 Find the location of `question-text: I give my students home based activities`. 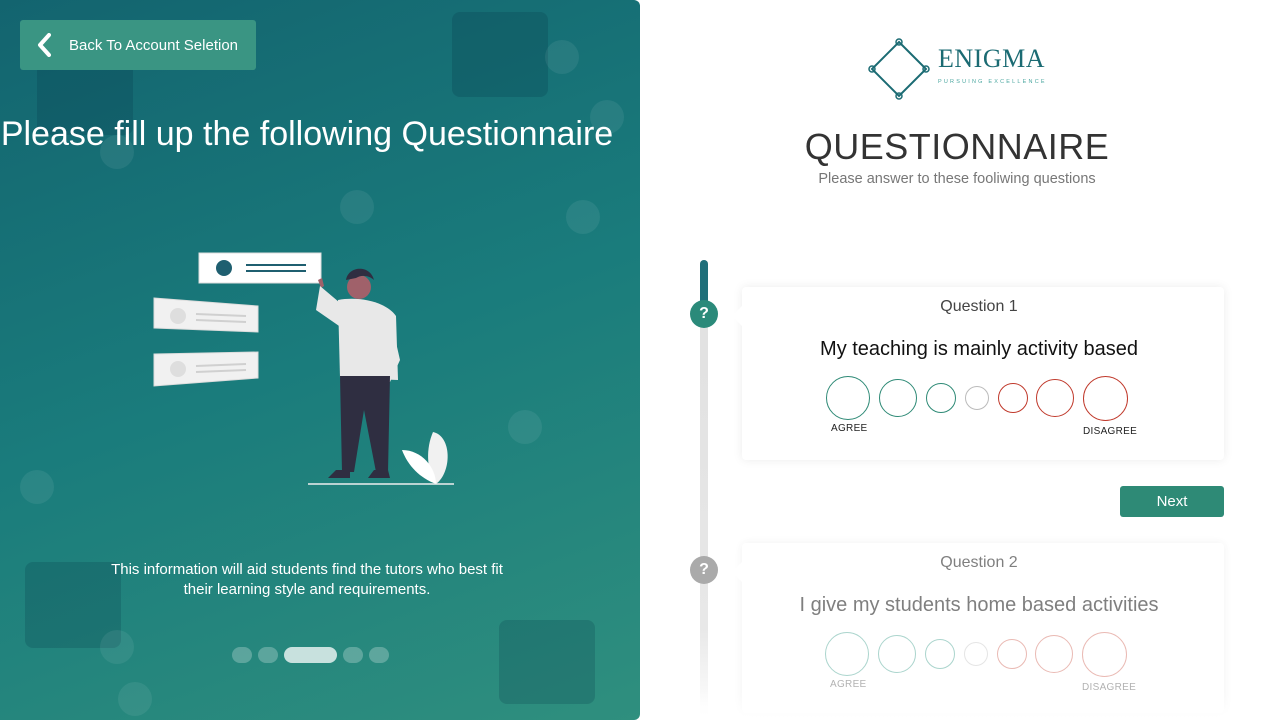

question-text: I give my students home based activities is located at coordinates (979, 605).